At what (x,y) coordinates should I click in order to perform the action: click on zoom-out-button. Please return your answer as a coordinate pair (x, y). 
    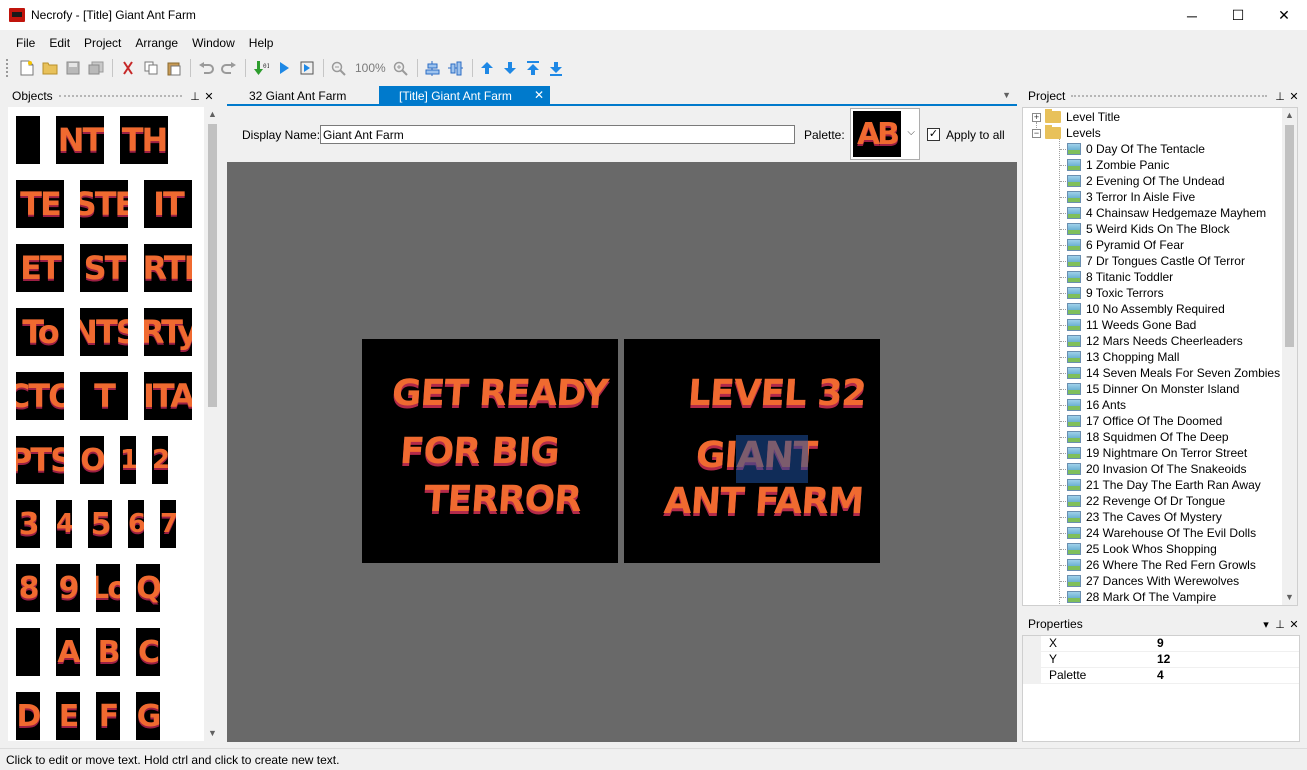
    Looking at the image, I should click on (338, 68).